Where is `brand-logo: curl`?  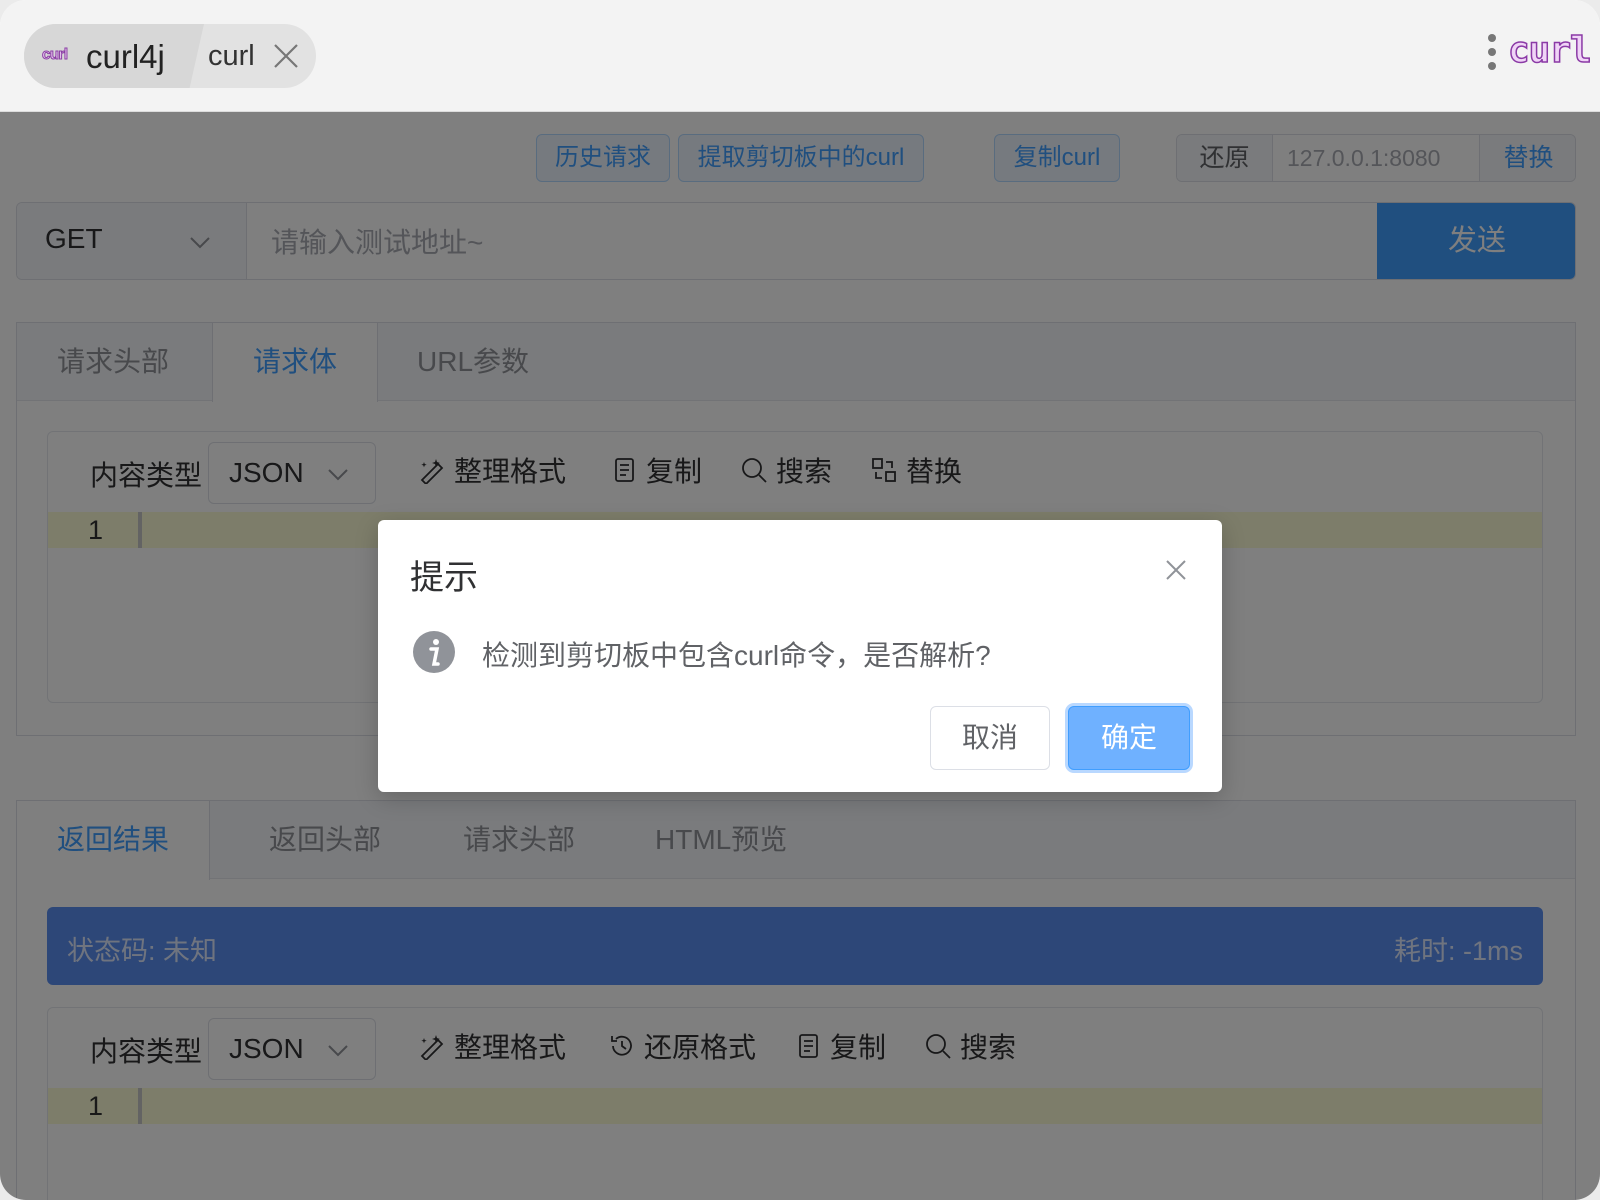
brand-logo: curl is located at coordinates (1549, 50).